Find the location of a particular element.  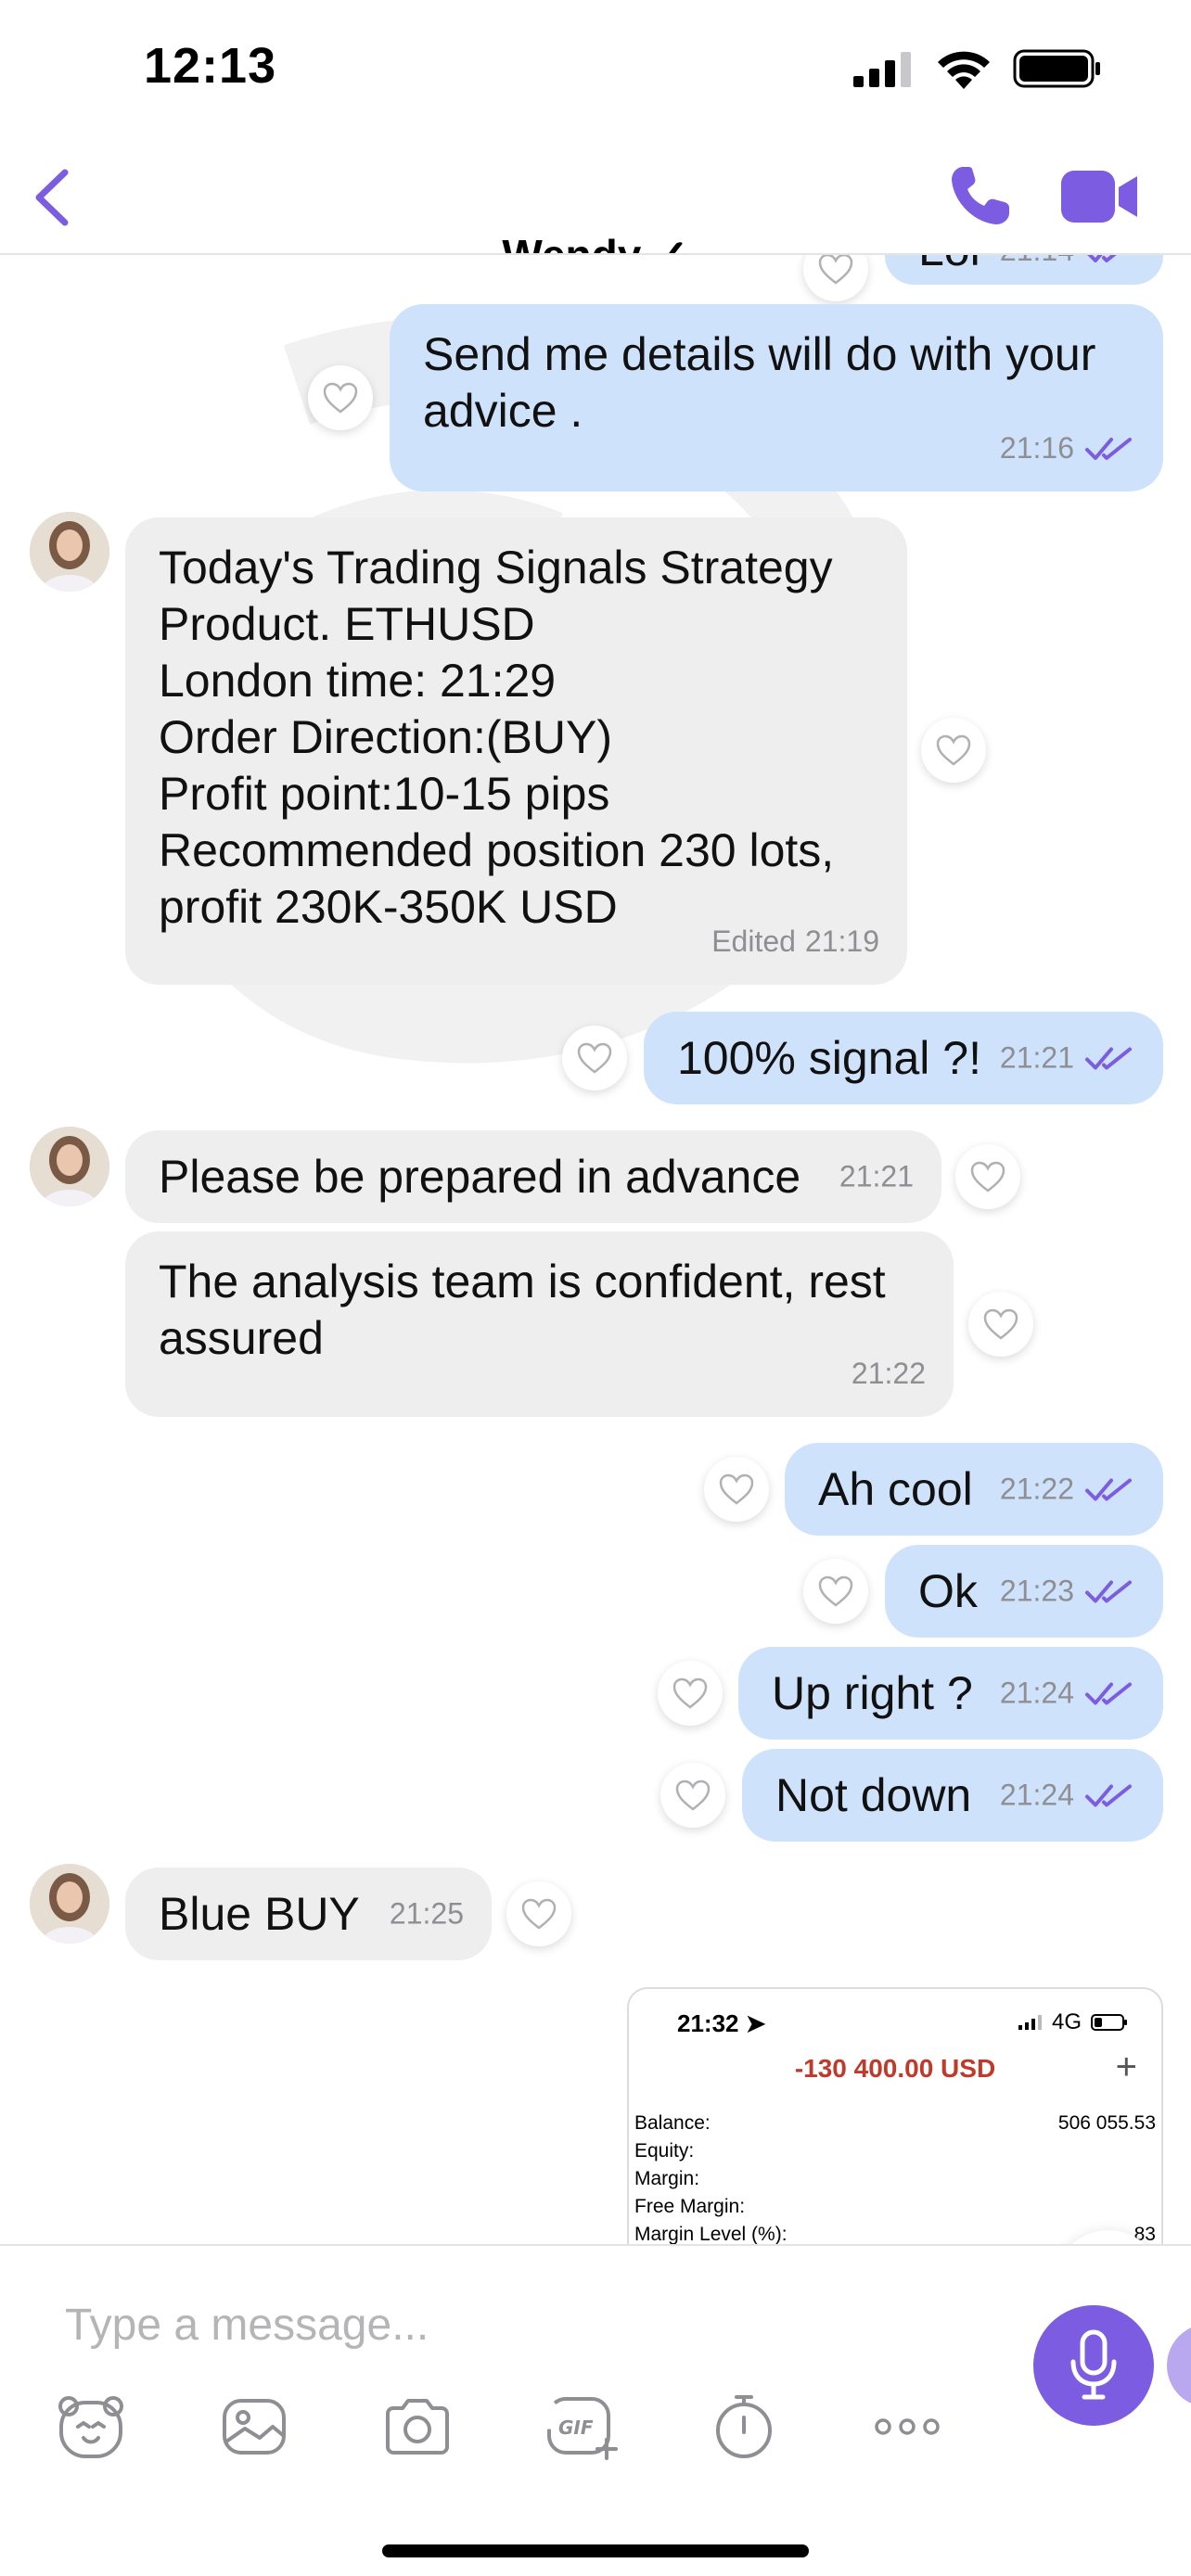

phone-icon is located at coordinates (981, 196).